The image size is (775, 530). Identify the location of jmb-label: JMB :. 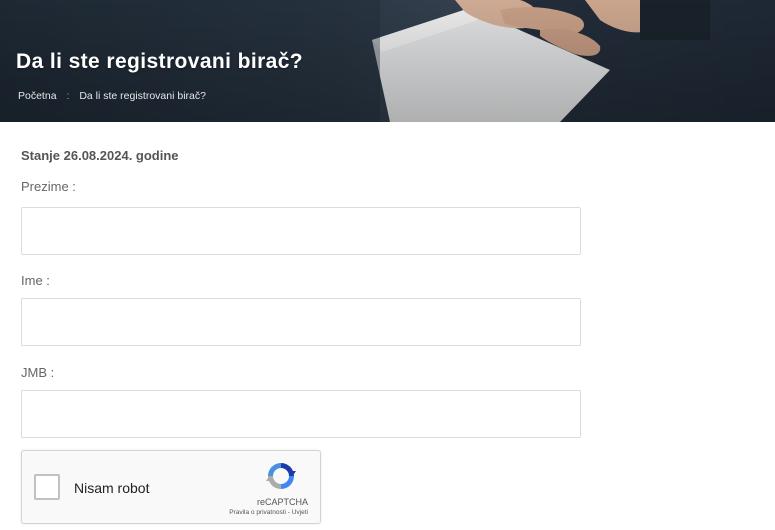
(38, 372).